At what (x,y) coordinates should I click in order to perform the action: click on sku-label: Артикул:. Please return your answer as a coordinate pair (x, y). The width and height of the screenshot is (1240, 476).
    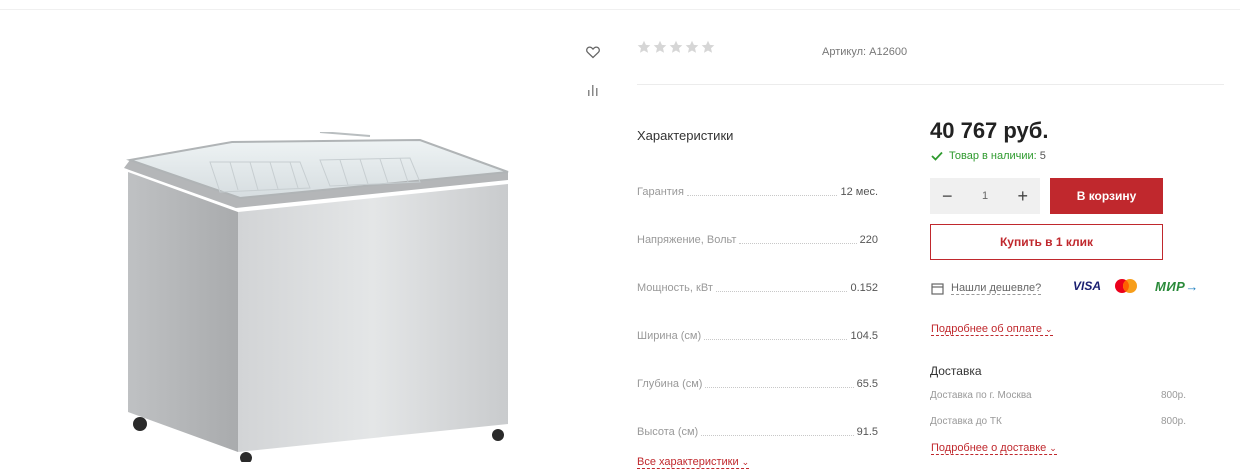
    Looking at the image, I should click on (844, 52).